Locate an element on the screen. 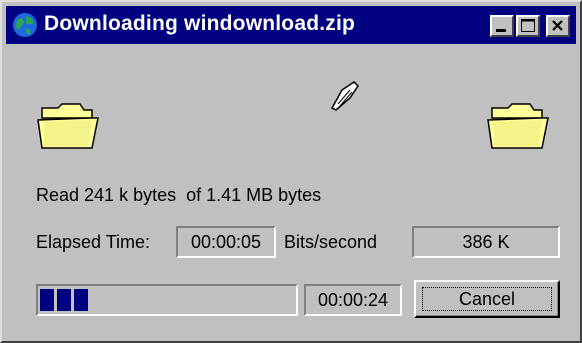 The width and height of the screenshot is (582, 343). close-icon is located at coordinates (557, 25).